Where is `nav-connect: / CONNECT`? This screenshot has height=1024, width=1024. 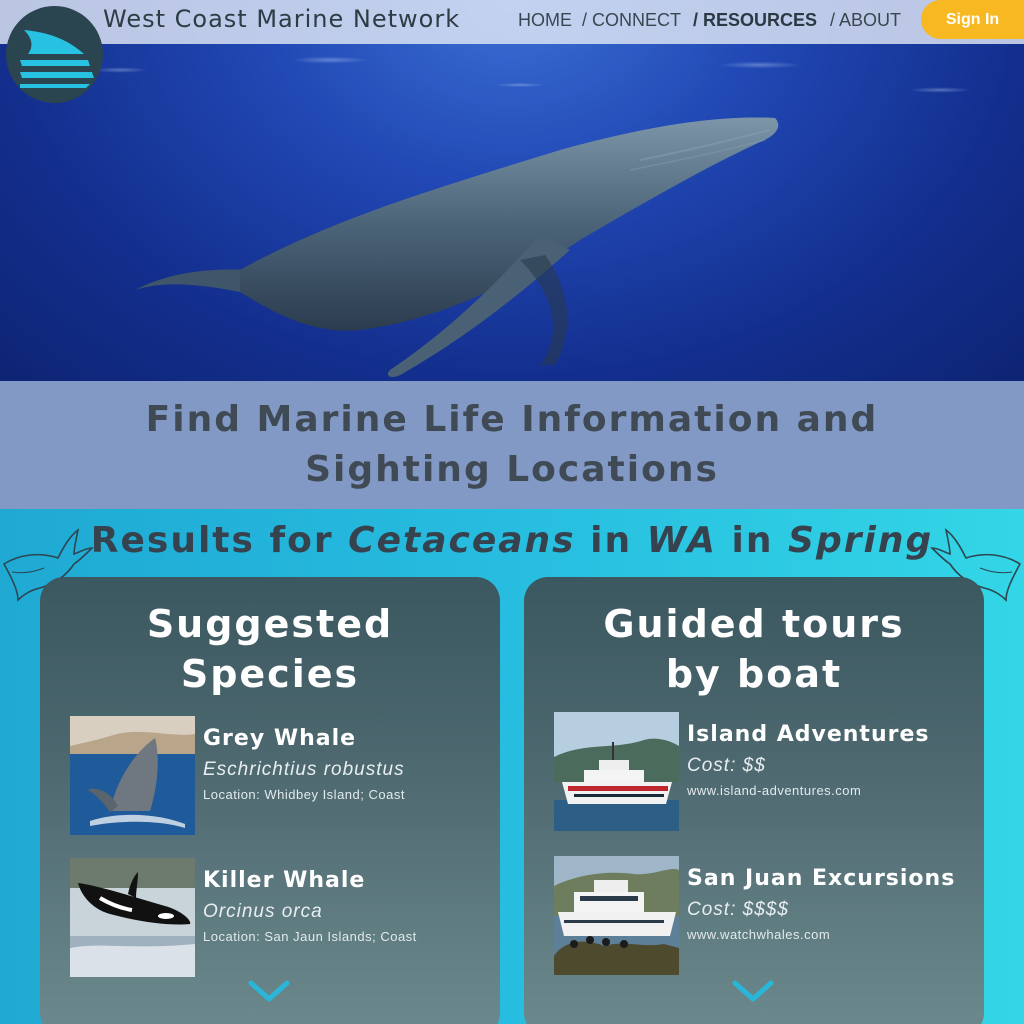
nav-connect: / CONNECT is located at coordinates (631, 20).